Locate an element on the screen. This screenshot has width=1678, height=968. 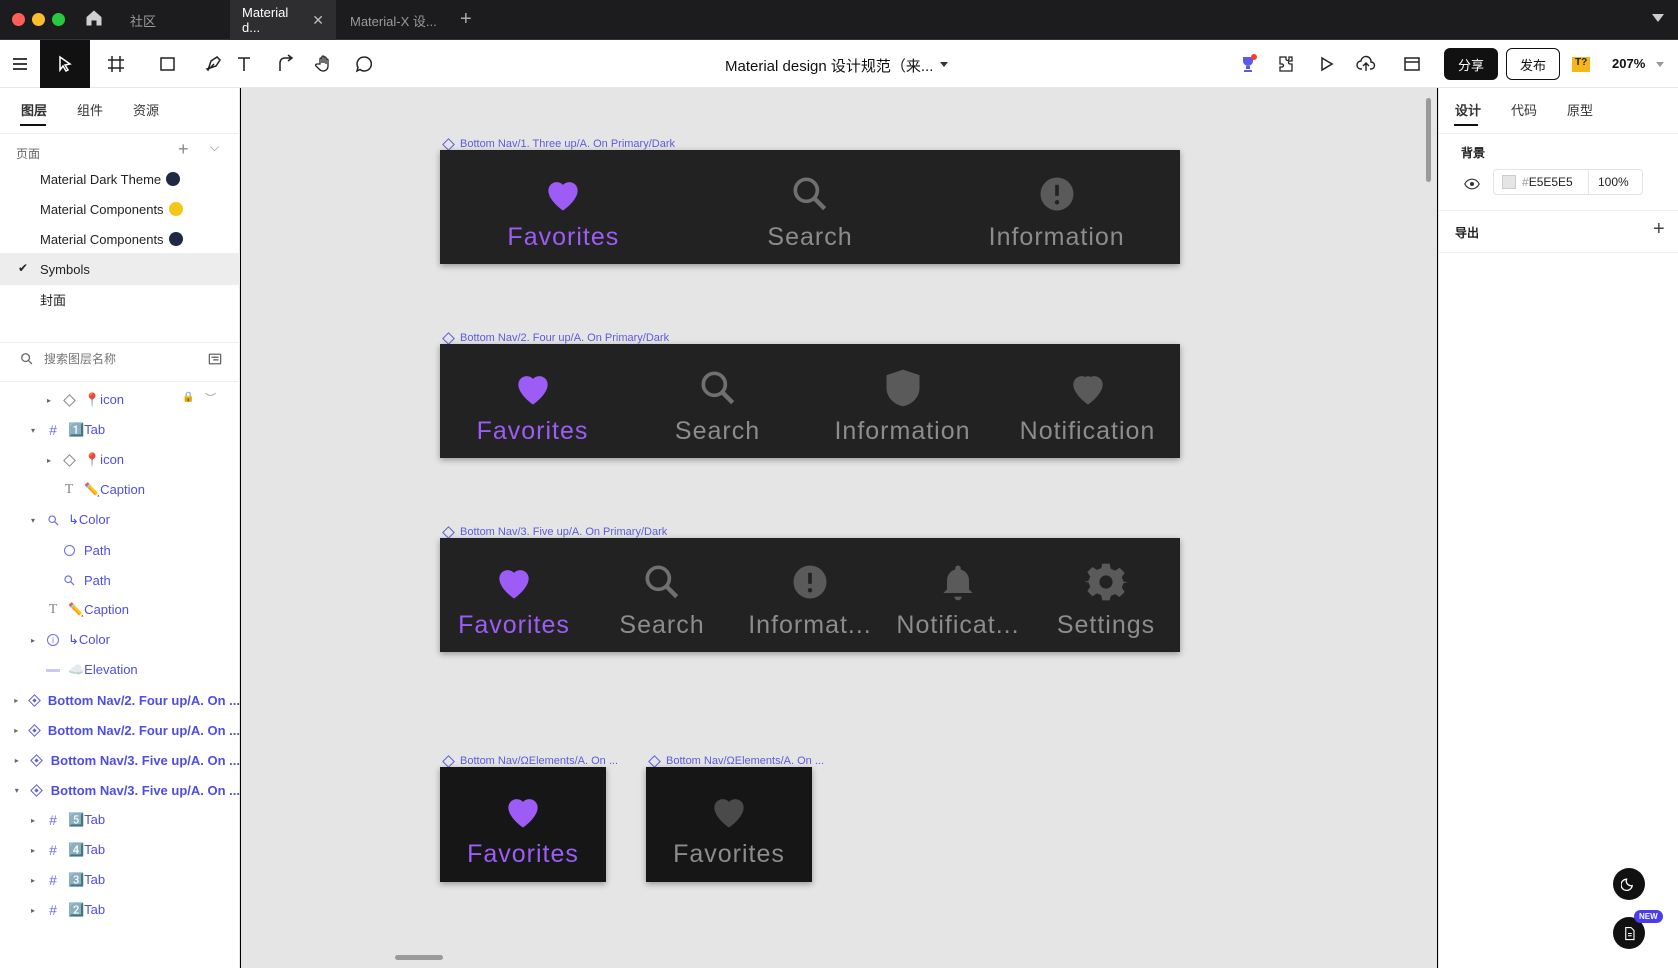
minimize-window-button is located at coordinates (38, 19).